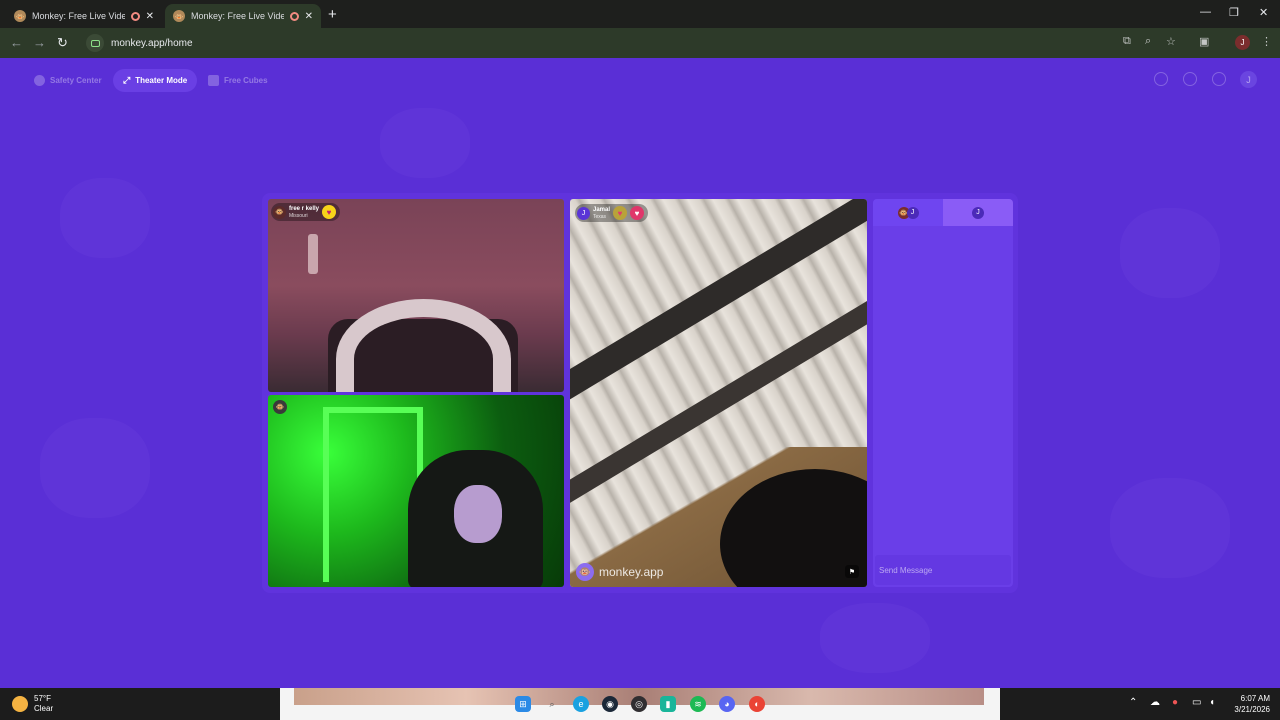 This screenshot has width=1280, height=720. I want to click on browser-tab: 🐵 Monkey: Free Live Video Ch ✕, so click(84, 16).